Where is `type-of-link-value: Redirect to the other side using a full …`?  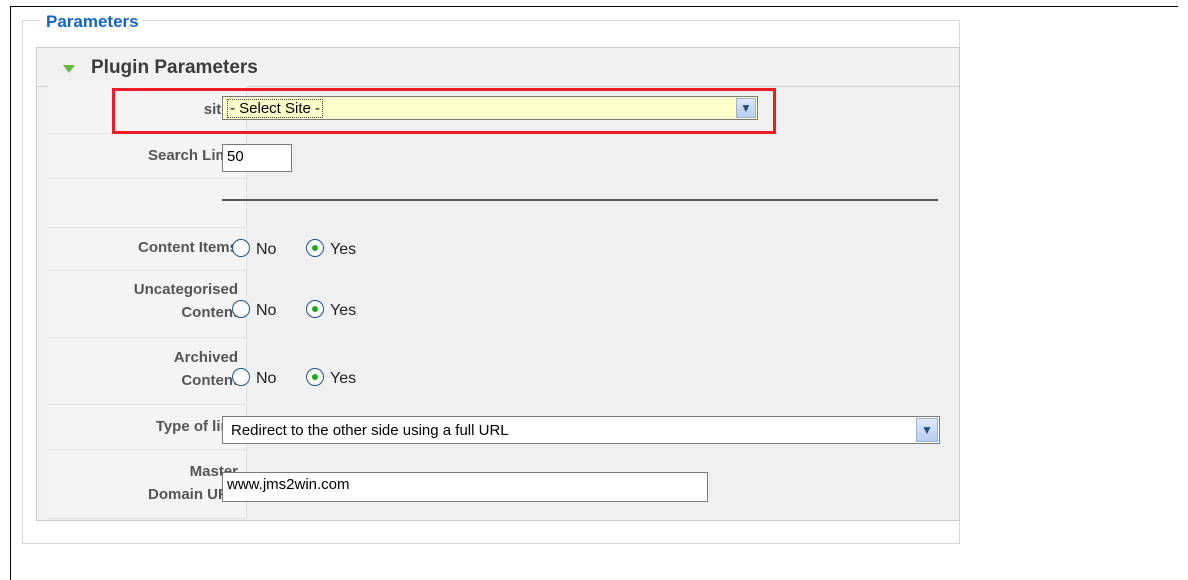
type-of-link-value: Redirect to the other side using a full … is located at coordinates (370, 430).